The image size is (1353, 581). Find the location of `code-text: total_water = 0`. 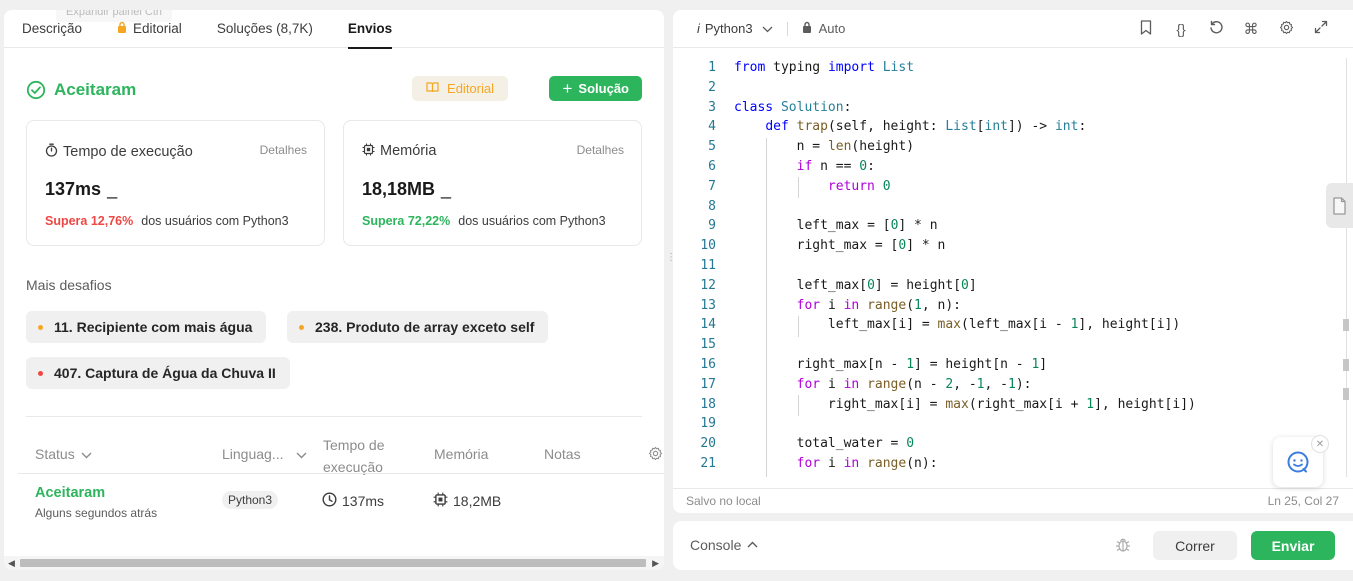

code-text: total_water = 0 is located at coordinates (855, 444).